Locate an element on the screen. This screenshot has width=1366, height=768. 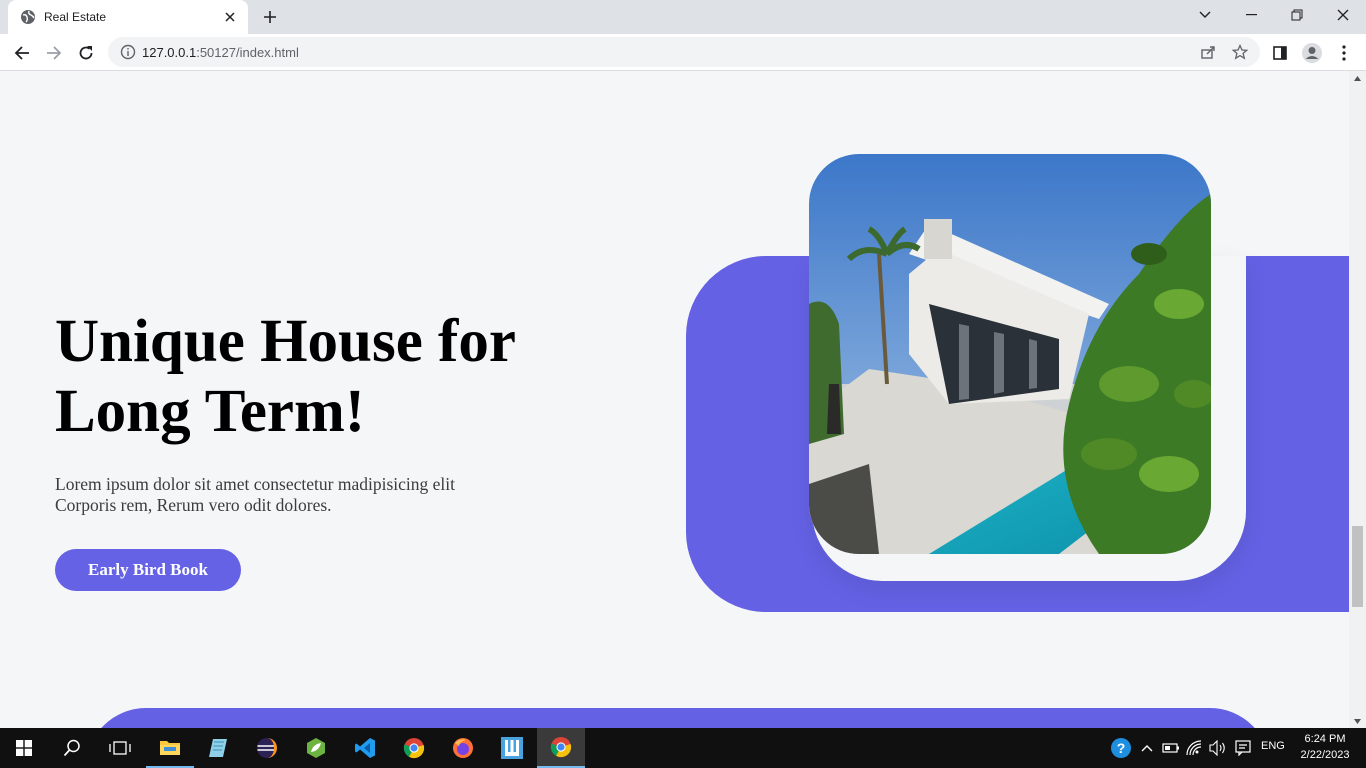
vscode-icon is located at coordinates (365, 748).